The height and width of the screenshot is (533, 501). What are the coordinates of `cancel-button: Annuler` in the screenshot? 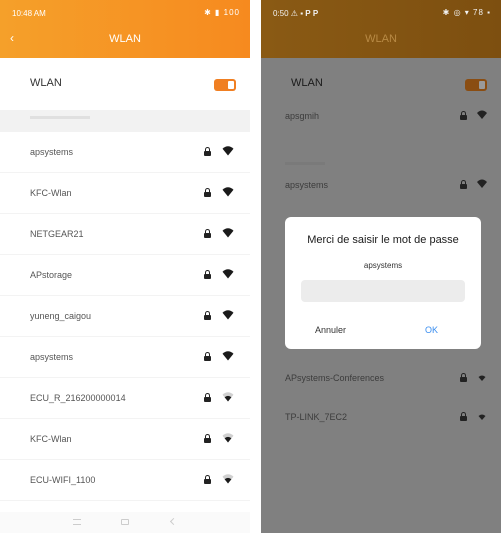 It's located at (330, 330).